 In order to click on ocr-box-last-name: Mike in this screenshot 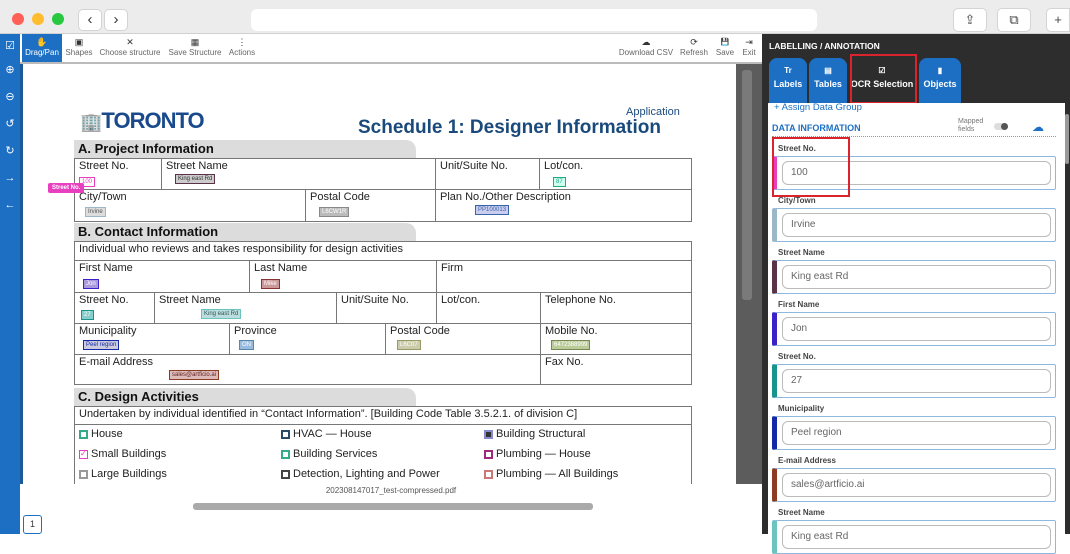, I will do `click(270, 284)`.